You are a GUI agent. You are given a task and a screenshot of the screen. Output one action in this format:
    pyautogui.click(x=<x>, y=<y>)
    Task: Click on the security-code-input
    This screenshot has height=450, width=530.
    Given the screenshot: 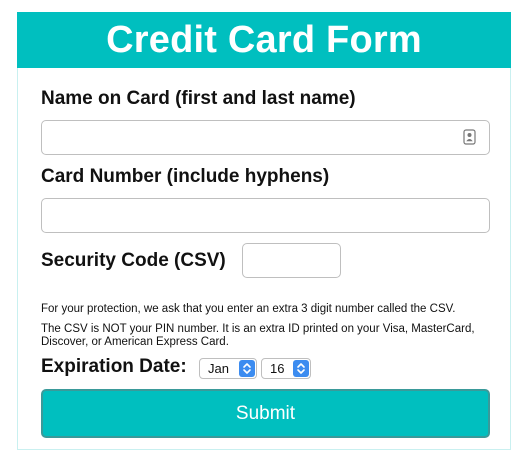 What is the action you would take?
    pyautogui.click(x=291, y=260)
    